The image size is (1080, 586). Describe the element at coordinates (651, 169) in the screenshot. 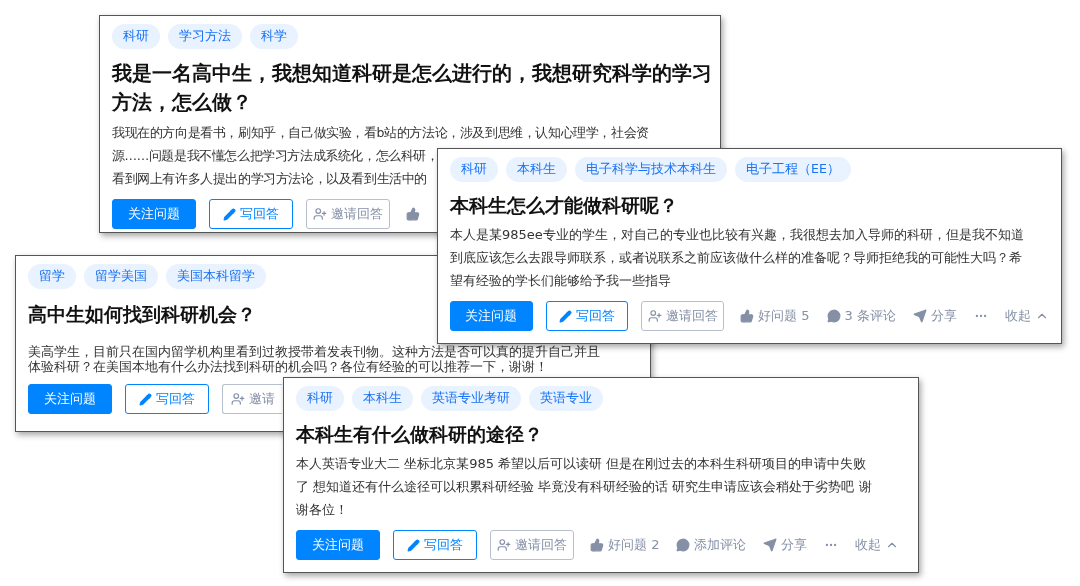

I see `topic-tag: 电子科学与技术本科生` at that location.